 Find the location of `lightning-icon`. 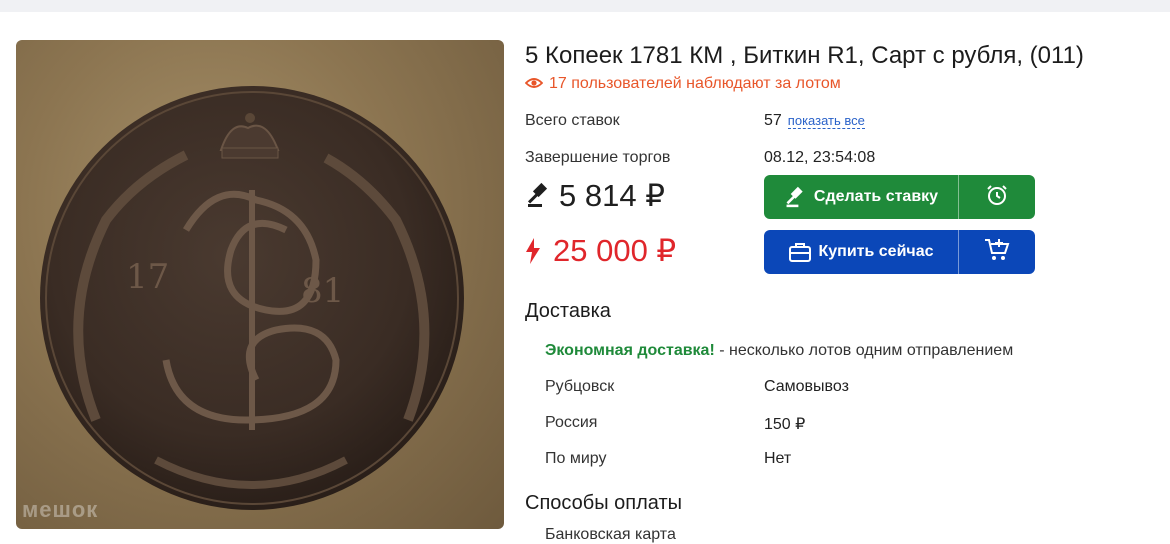

lightning-icon is located at coordinates (533, 254).